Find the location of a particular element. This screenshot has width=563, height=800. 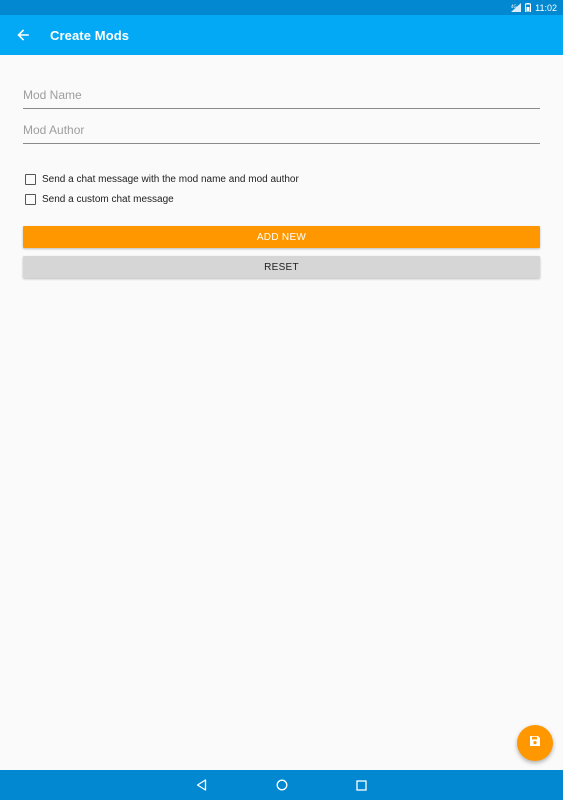

page-title: Create Mods is located at coordinates (90, 35).